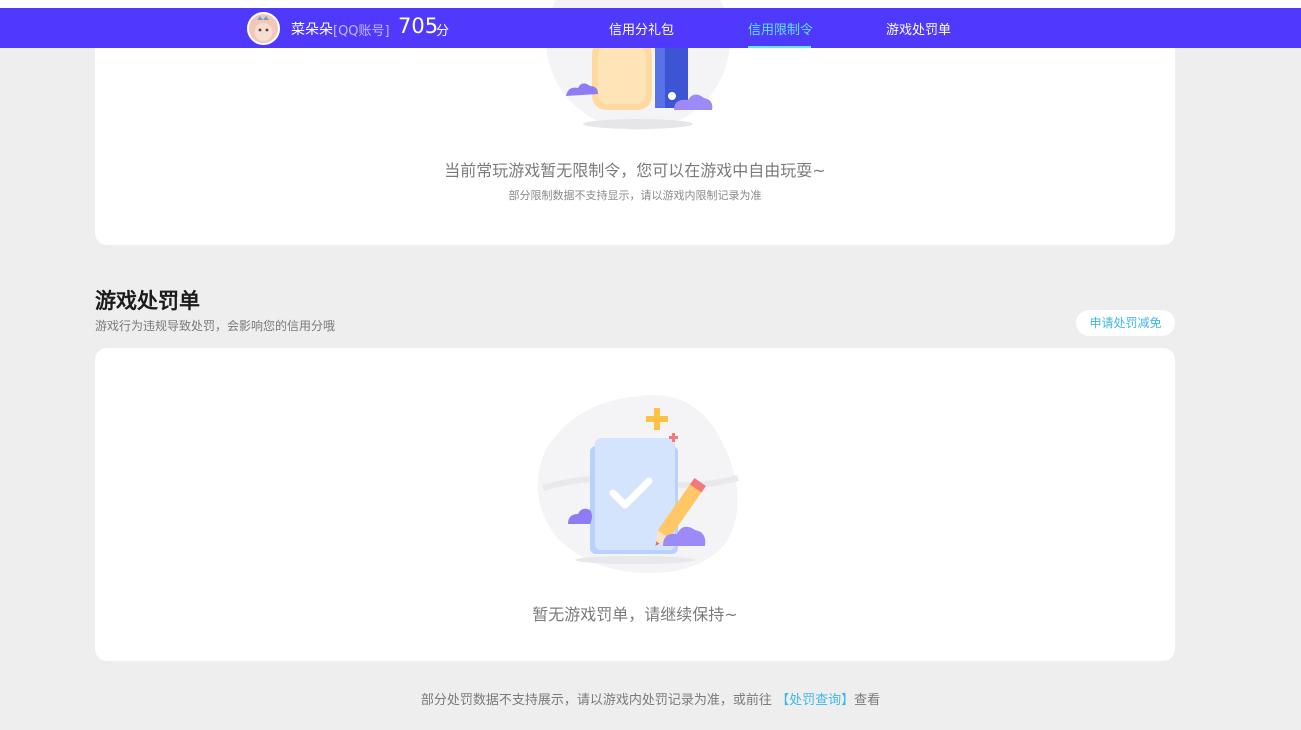  Describe the element at coordinates (312, 30) in the screenshot. I see `user-nickname: 菜朵朵` at that location.